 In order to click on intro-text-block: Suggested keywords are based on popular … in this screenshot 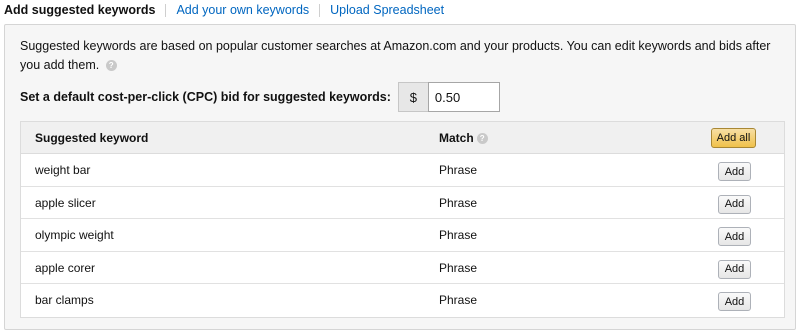, I will do `click(402, 56)`.